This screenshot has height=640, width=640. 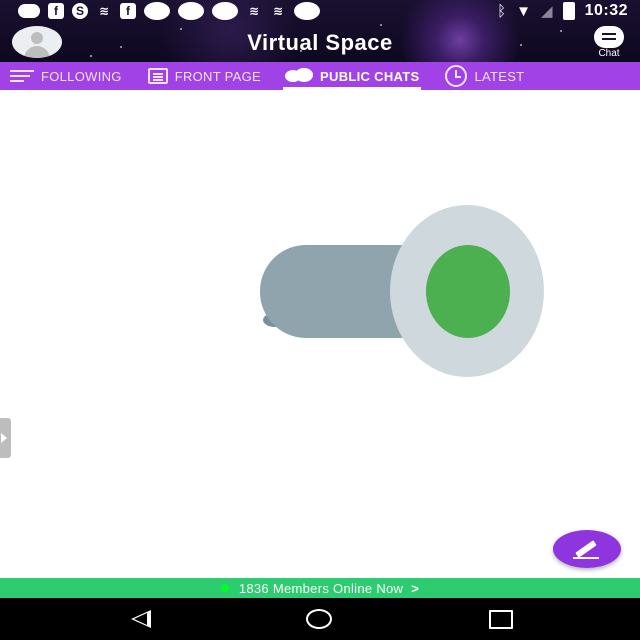 What do you see at coordinates (81, 76) in the screenshot?
I see `tab-label: FOLLOWING` at bounding box center [81, 76].